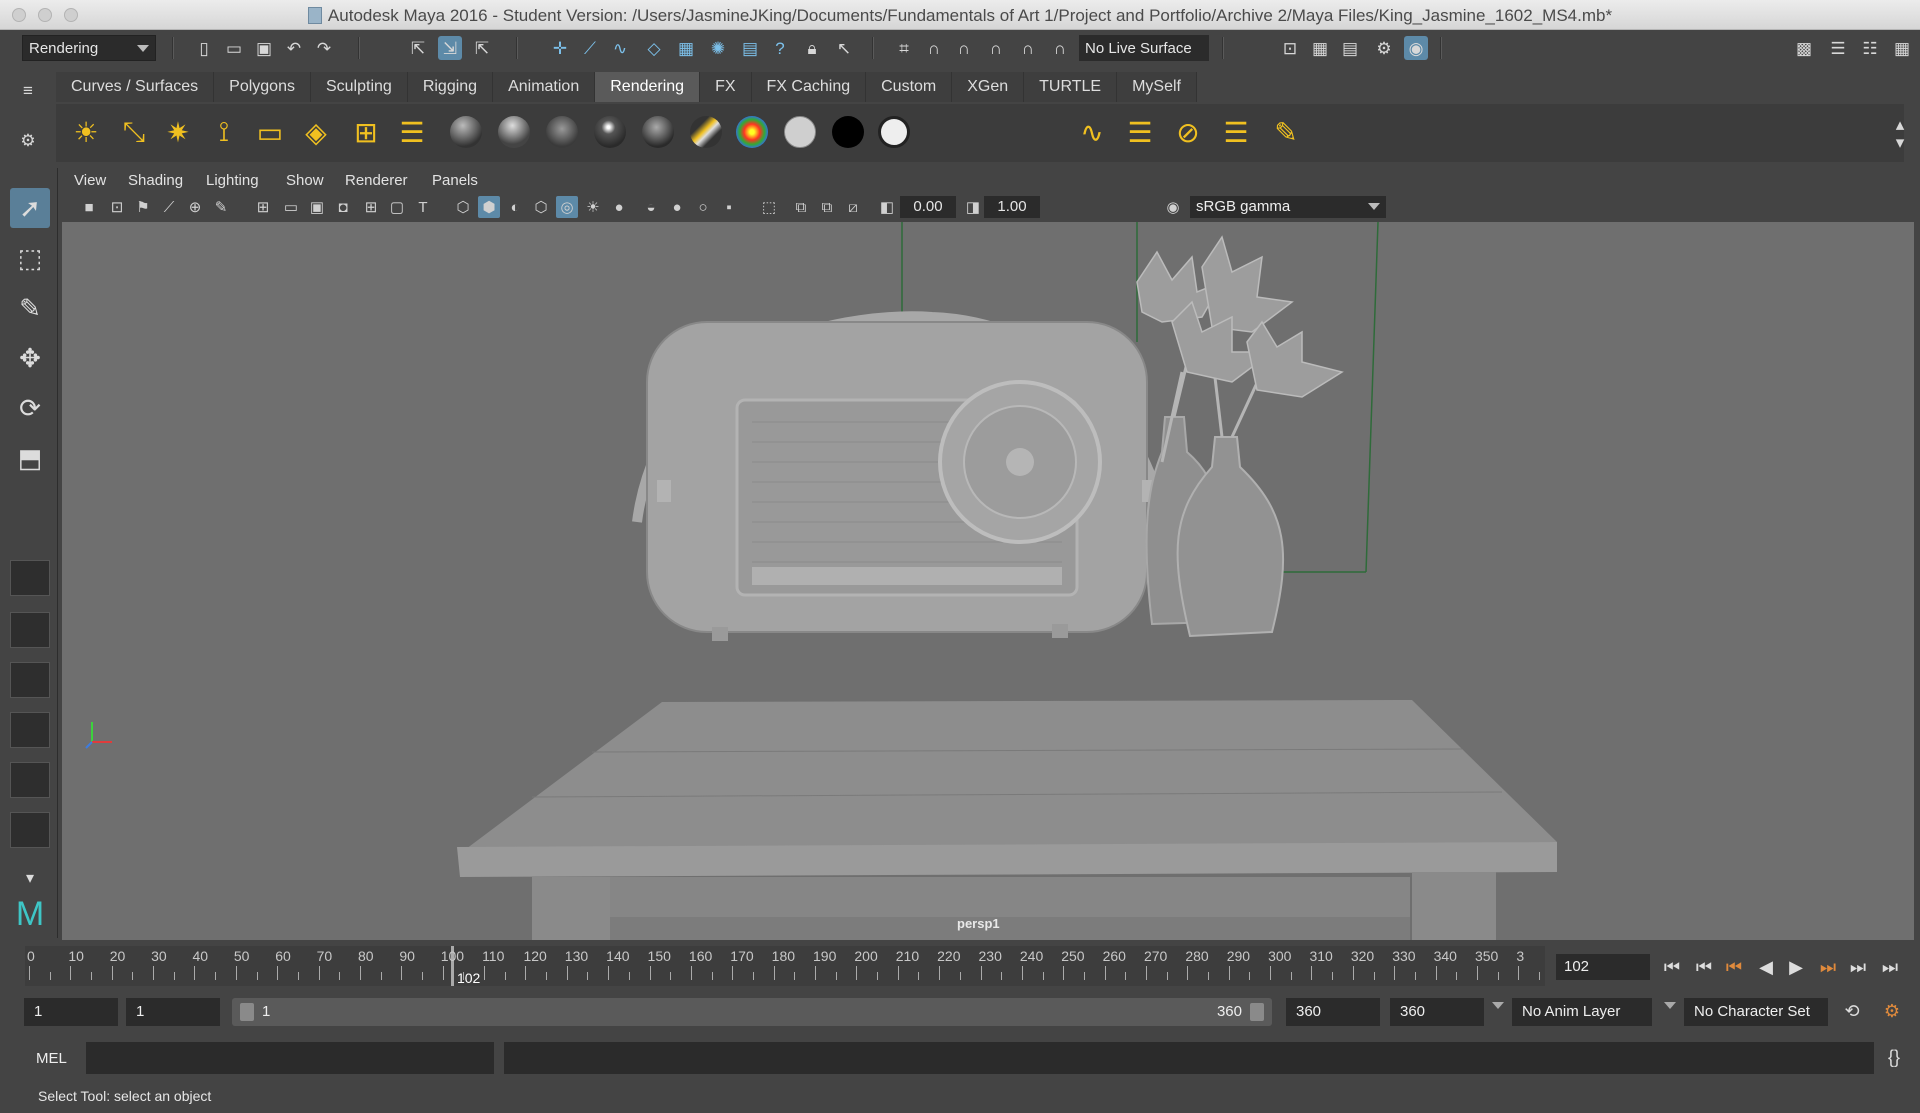 The width and height of the screenshot is (1920, 1113). Describe the element at coordinates (904, 48) in the screenshot. I see `snap-to-grids-icon: ⌗` at that location.